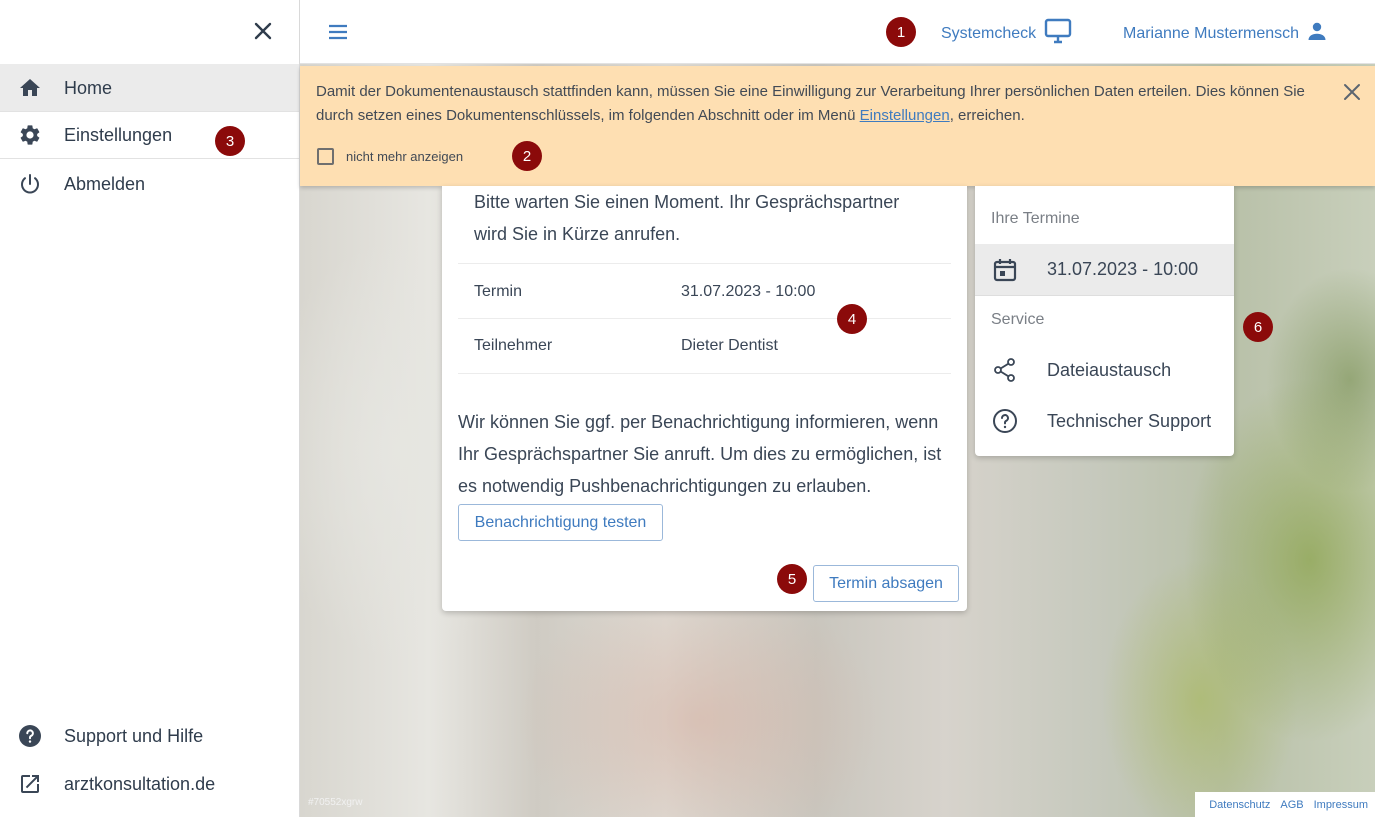 The image size is (1375, 817). Describe the element at coordinates (498, 291) in the screenshot. I see `detail-key: Termin` at that location.